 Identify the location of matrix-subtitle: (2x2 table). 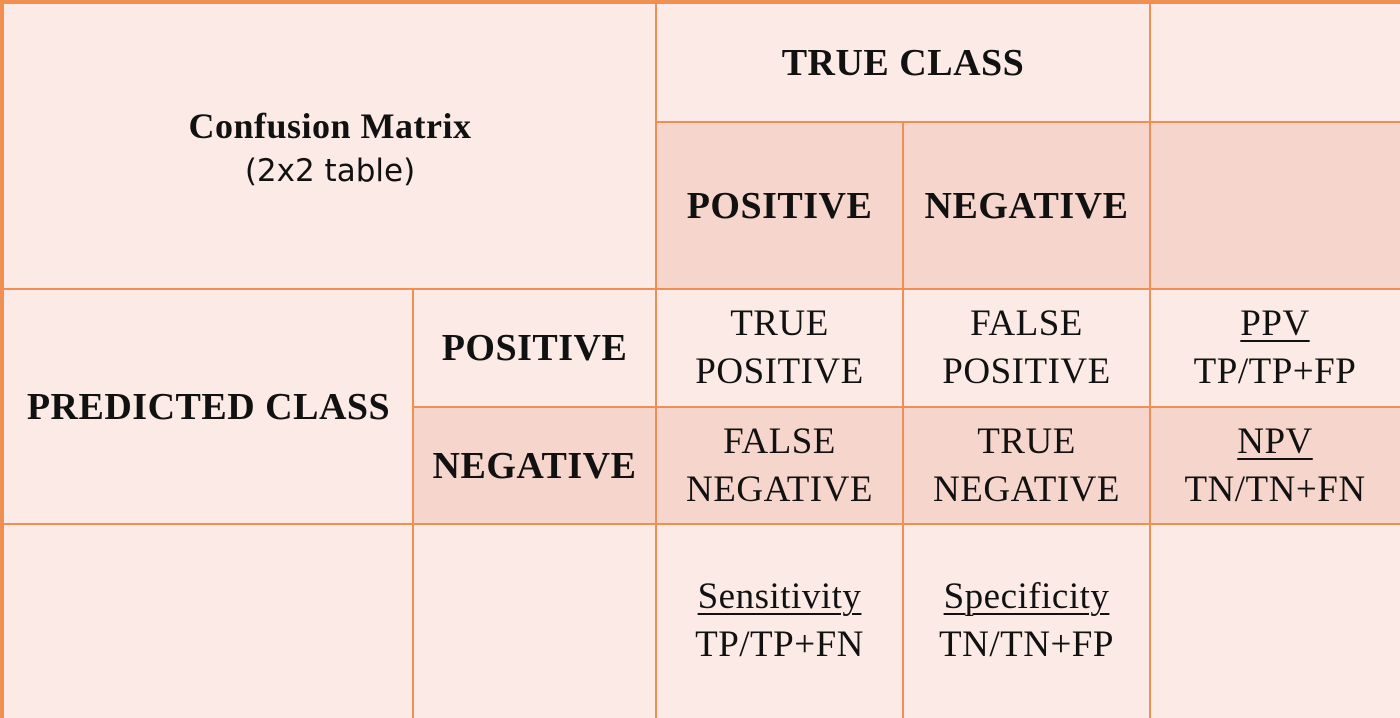
(330, 170).